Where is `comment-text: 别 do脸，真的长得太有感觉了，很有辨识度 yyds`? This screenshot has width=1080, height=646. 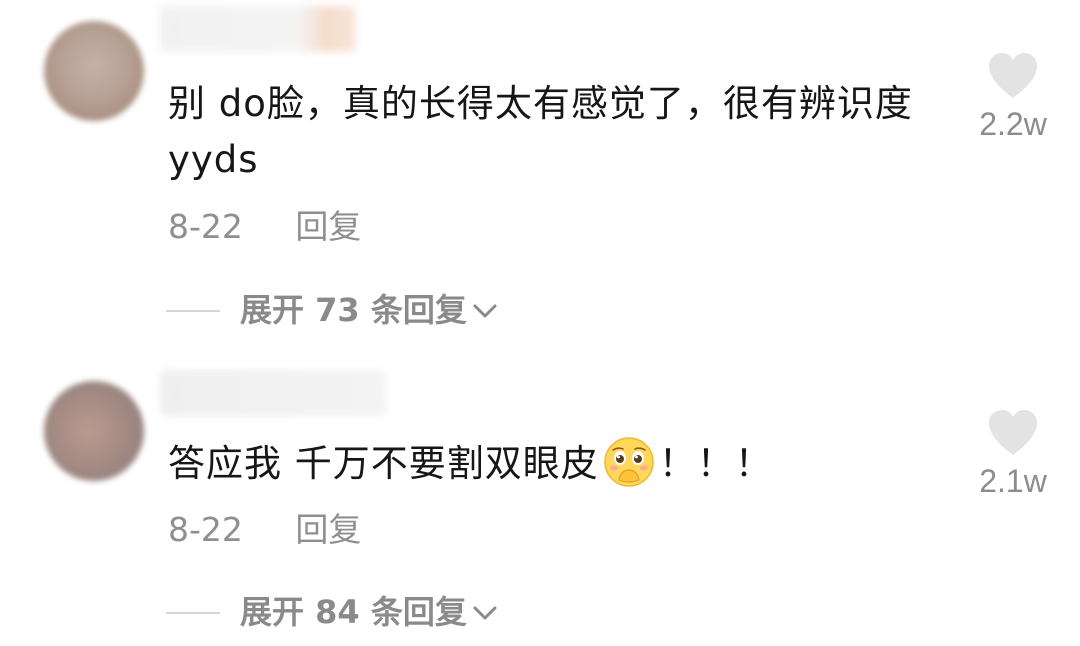 comment-text: 别 do脸，真的长得太有感觉了，很有辨识度 yyds is located at coordinates (540, 131).